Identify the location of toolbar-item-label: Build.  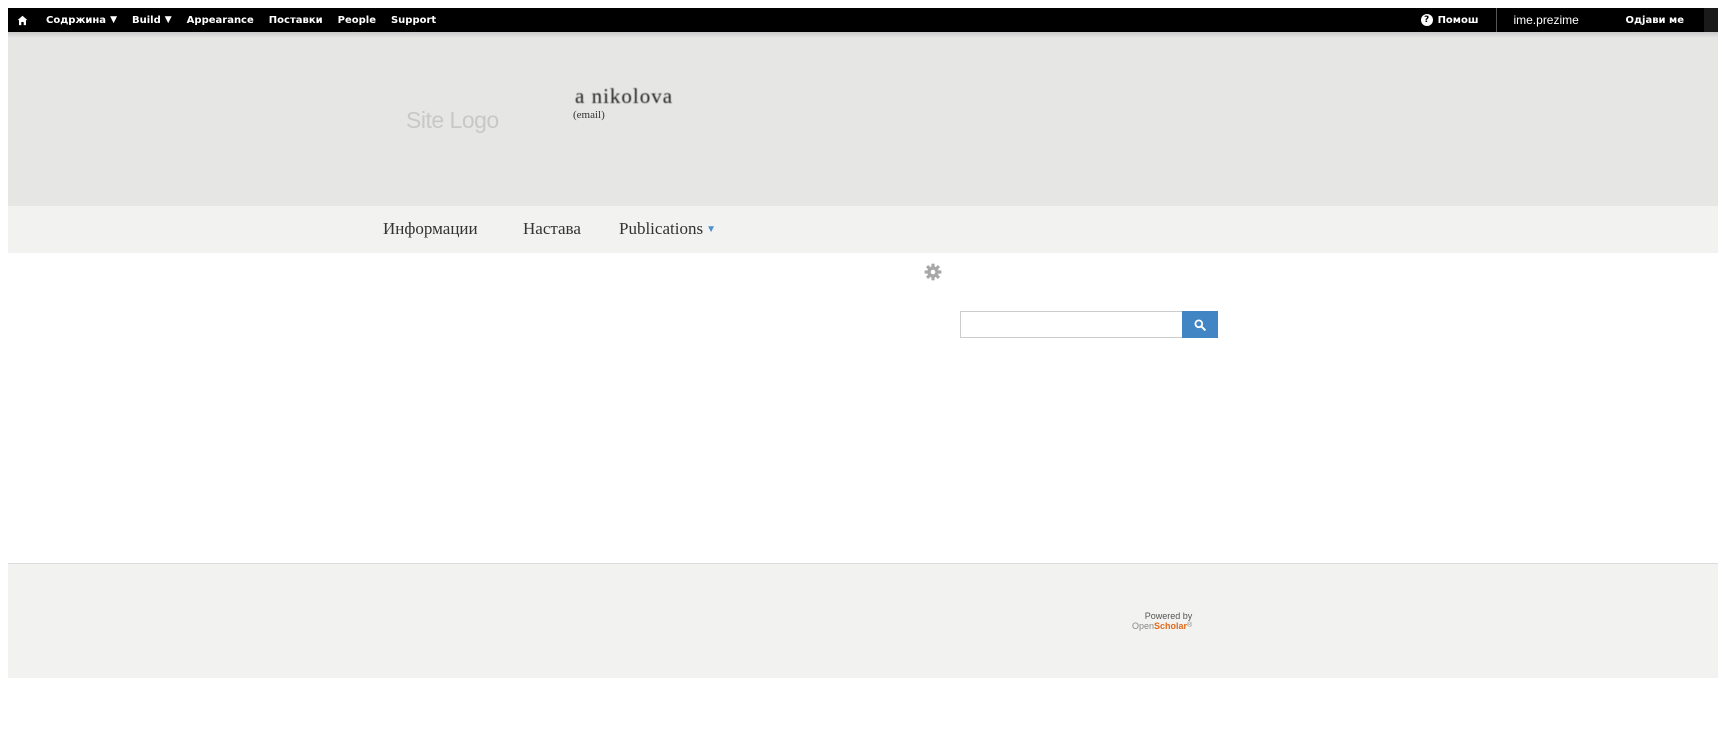
(146, 20).